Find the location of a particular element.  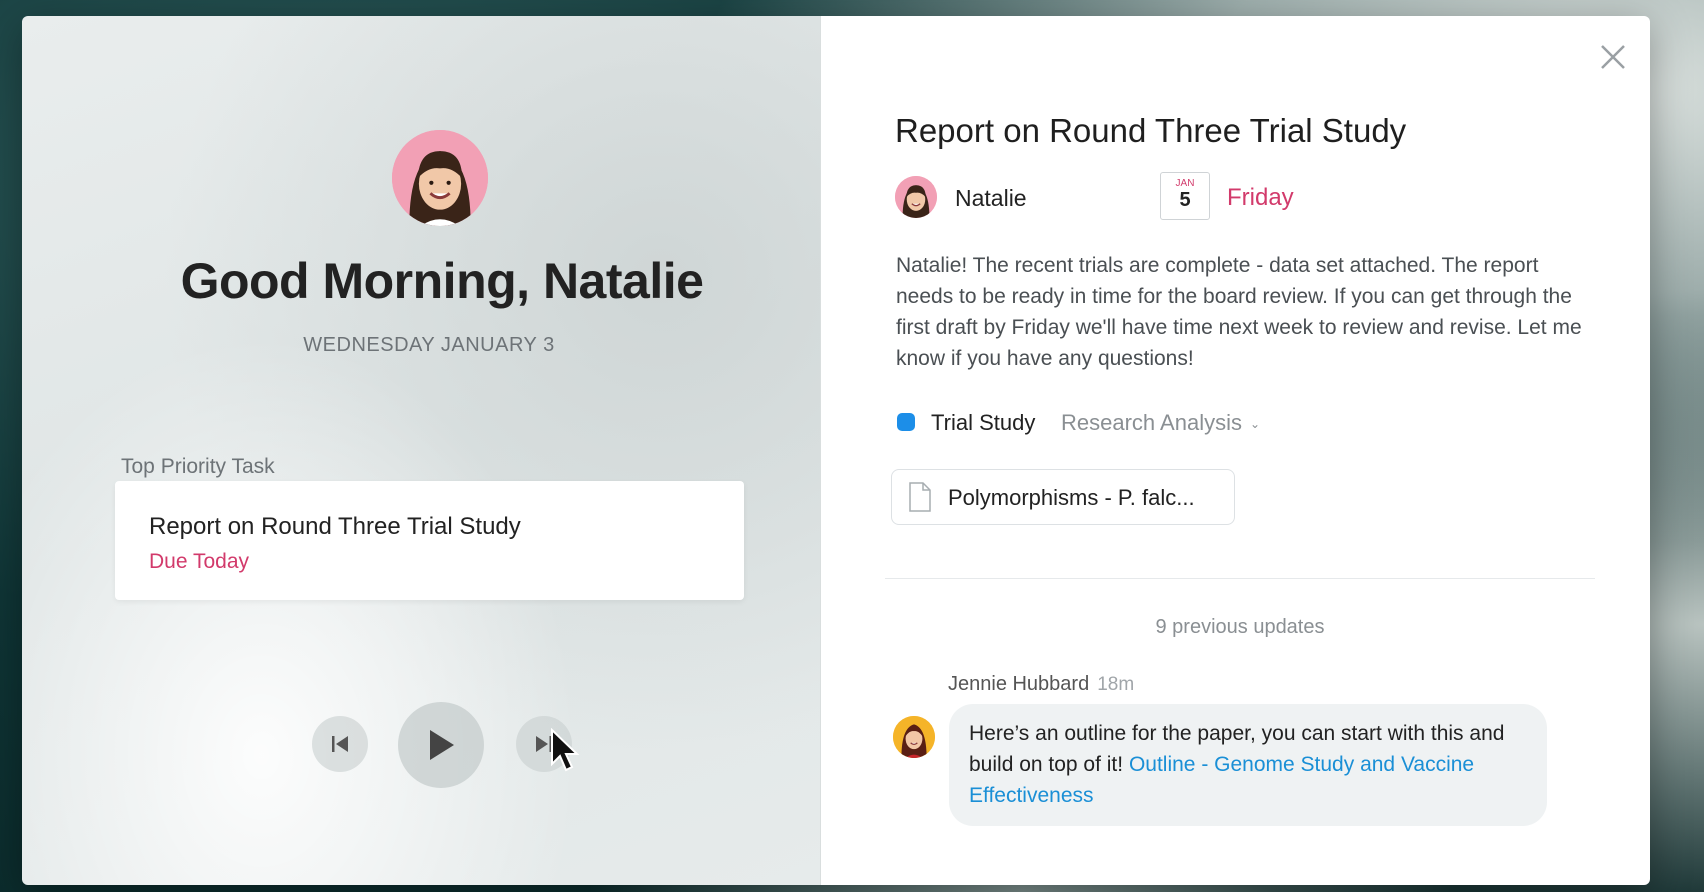

assignee-name: Natalie is located at coordinates (991, 198).